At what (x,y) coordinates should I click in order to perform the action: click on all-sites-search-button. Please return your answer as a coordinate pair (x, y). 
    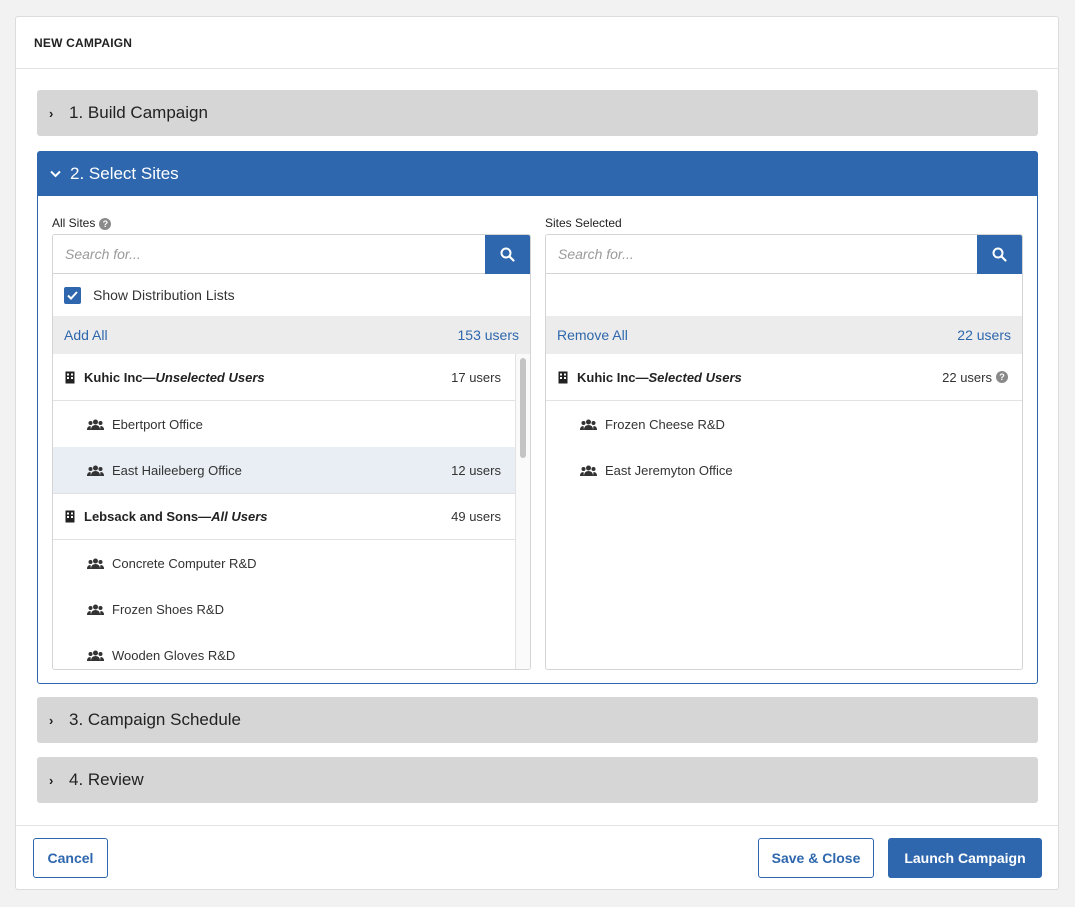
    Looking at the image, I should click on (507, 254).